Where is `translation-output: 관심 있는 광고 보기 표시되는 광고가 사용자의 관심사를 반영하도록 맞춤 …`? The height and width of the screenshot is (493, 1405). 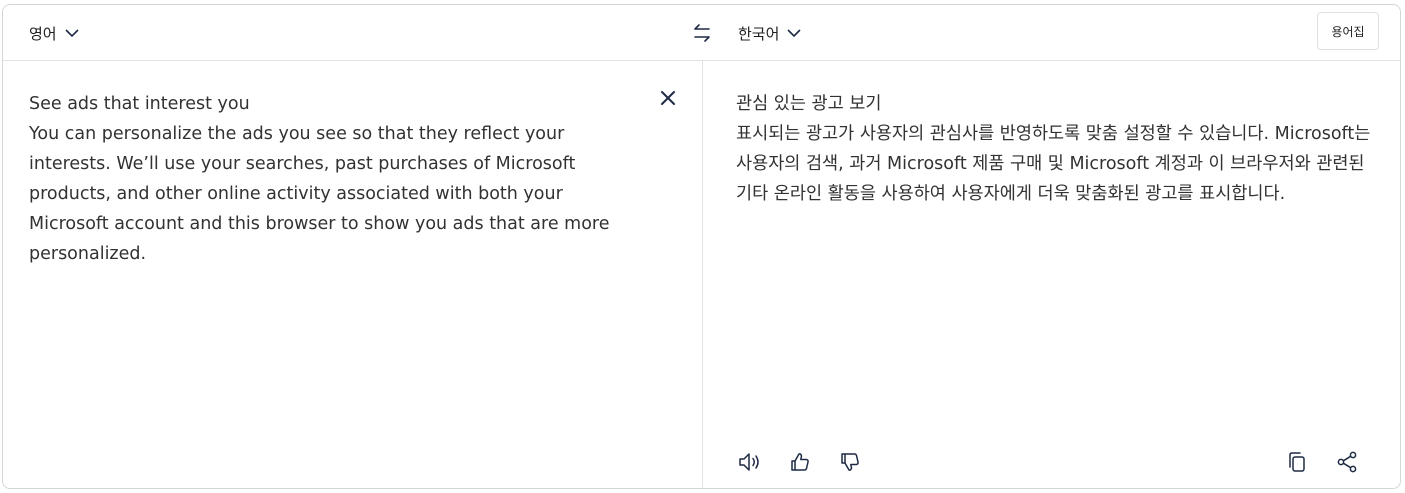
translation-output: 관심 있는 광고 보기 표시되는 광고가 사용자의 관심사를 반영하도록 맞춤 … is located at coordinates (1053, 149).